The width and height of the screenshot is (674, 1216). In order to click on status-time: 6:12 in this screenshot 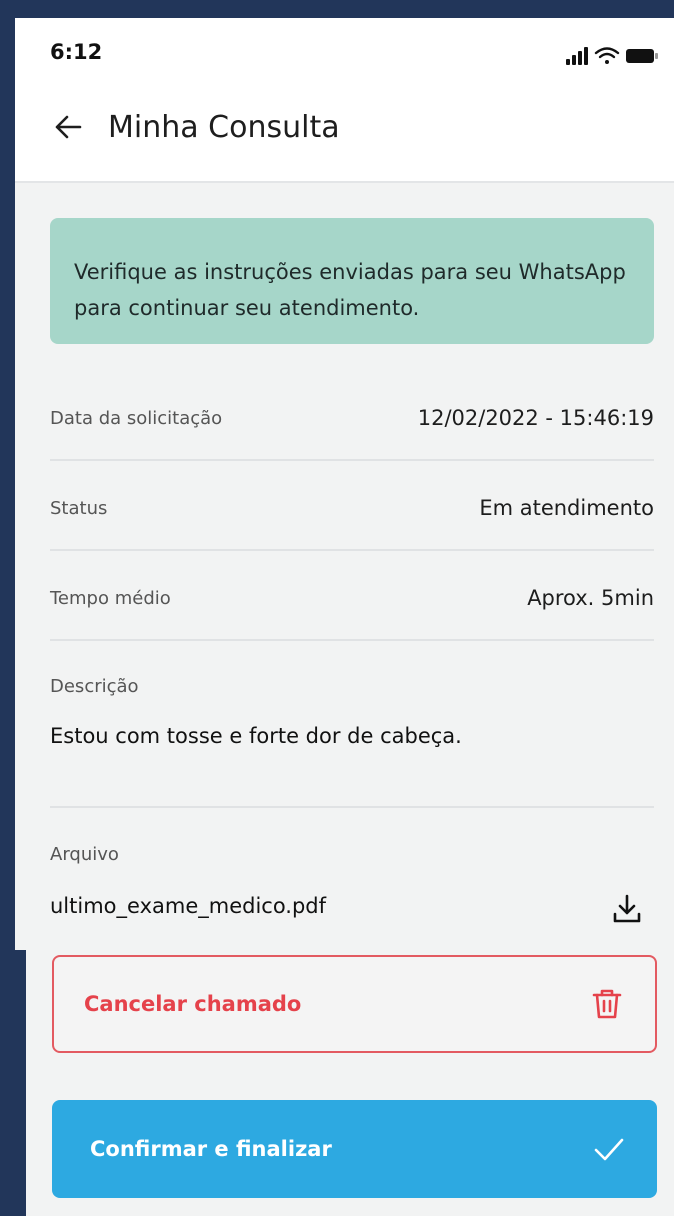, I will do `click(76, 52)`.